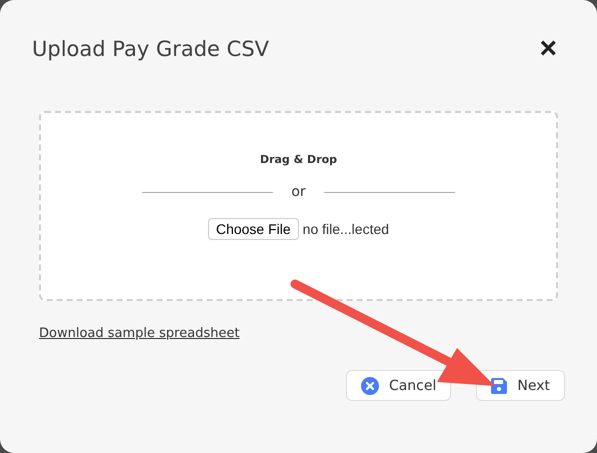 The width and height of the screenshot is (597, 453). What do you see at coordinates (399, 385) in the screenshot?
I see `cancel-button: Cancel` at bounding box center [399, 385].